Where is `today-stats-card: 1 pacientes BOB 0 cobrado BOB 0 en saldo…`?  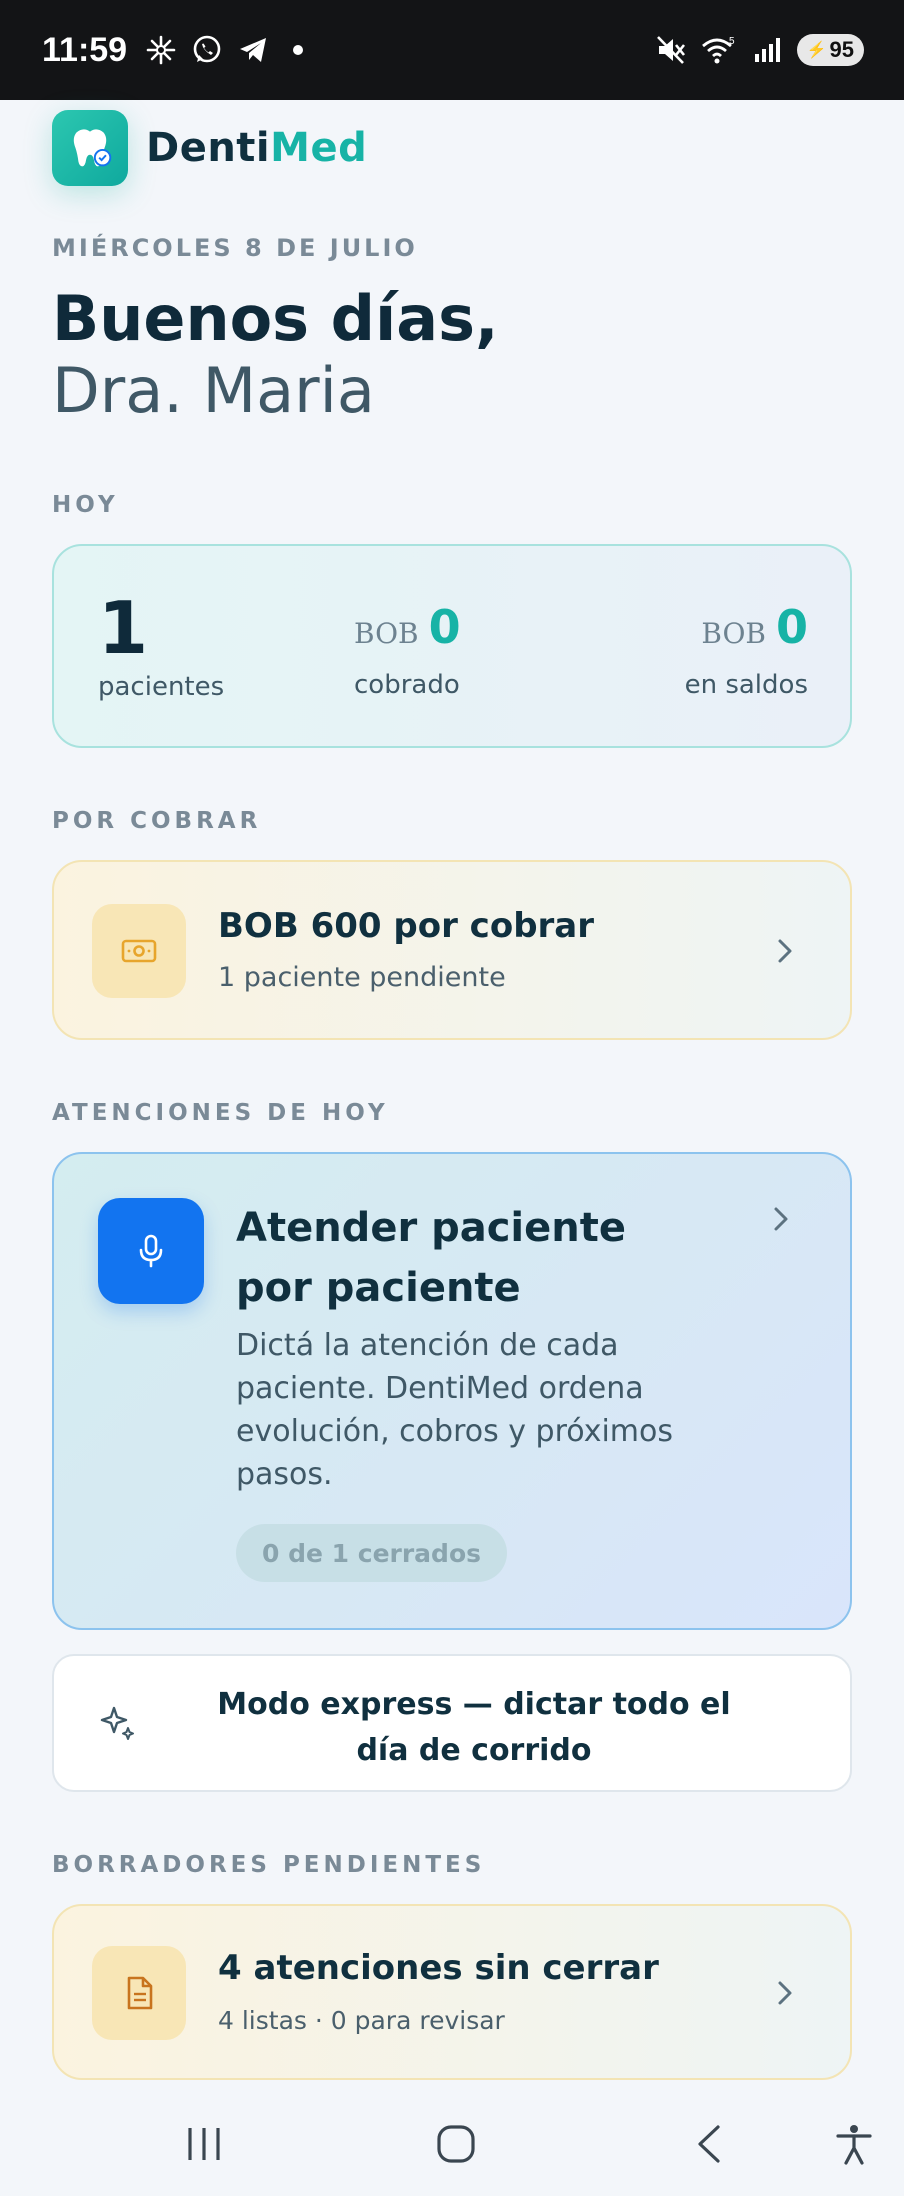 today-stats-card: 1 pacientes BOB 0 cobrado BOB 0 en saldo… is located at coordinates (452, 646).